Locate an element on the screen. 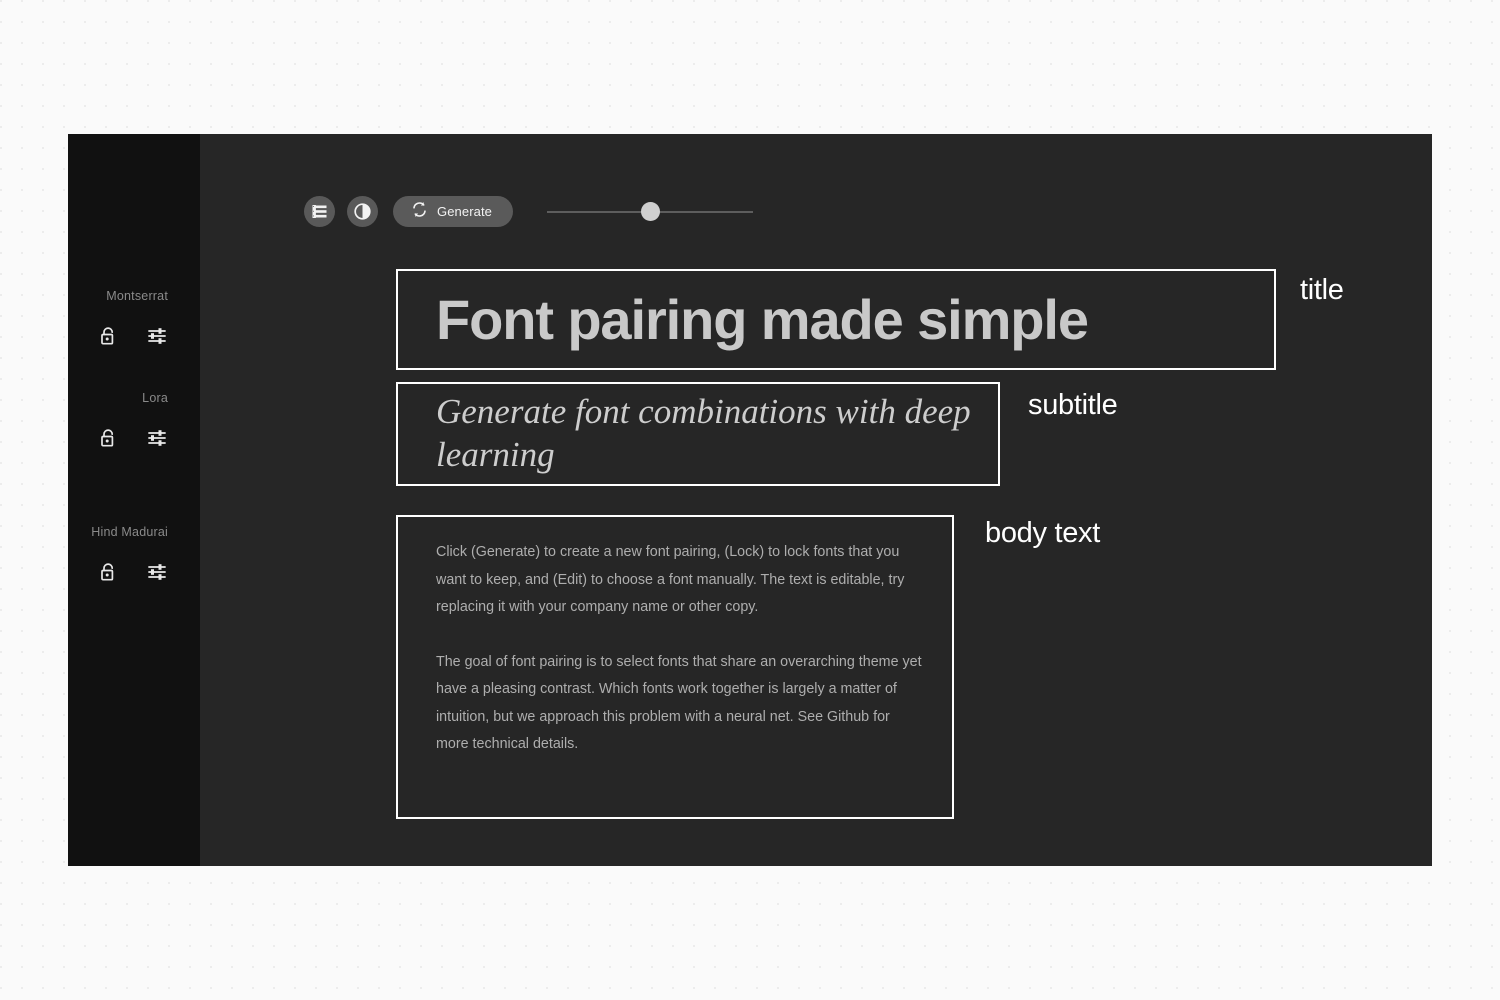 Image resolution: width=1500 pixels, height=1000 pixels. toolbar: Generate is located at coordinates (529, 211).